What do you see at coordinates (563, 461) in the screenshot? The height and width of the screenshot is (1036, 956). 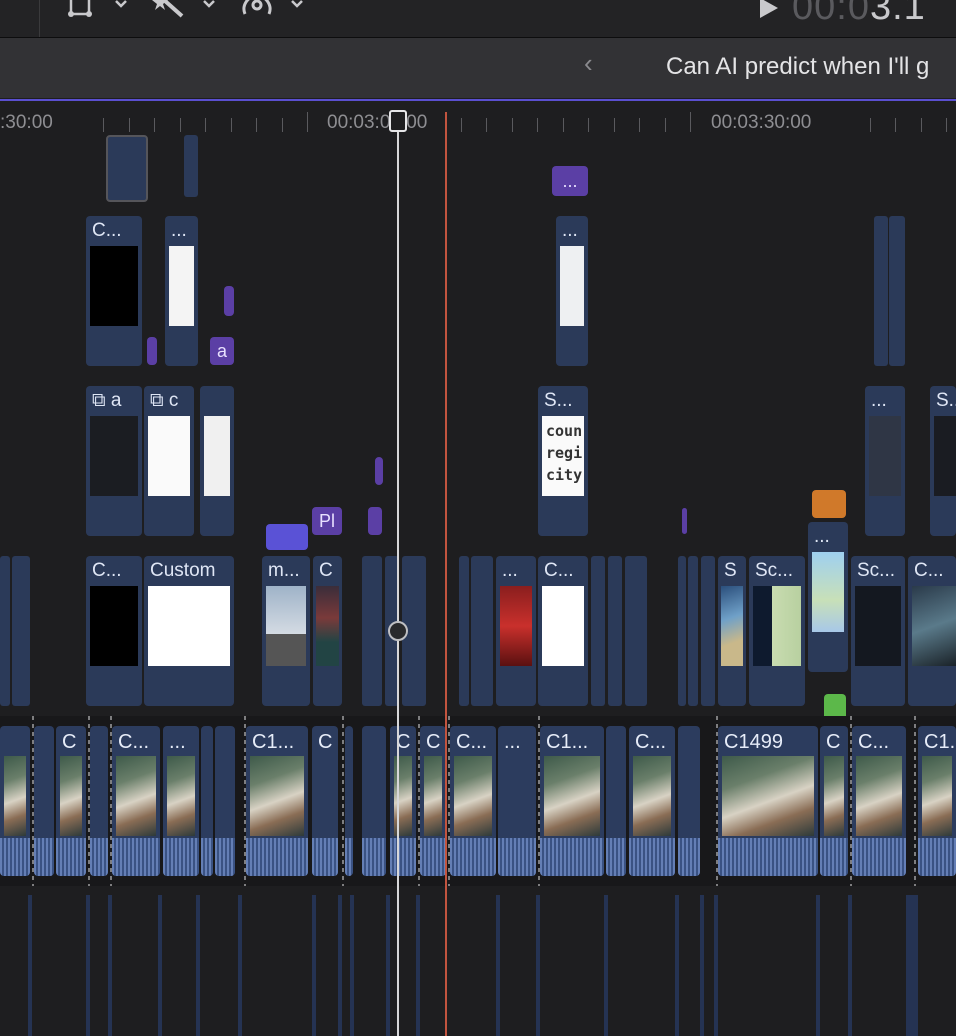 I see `timeline-clip: S... coun regi city` at bounding box center [563, 461].